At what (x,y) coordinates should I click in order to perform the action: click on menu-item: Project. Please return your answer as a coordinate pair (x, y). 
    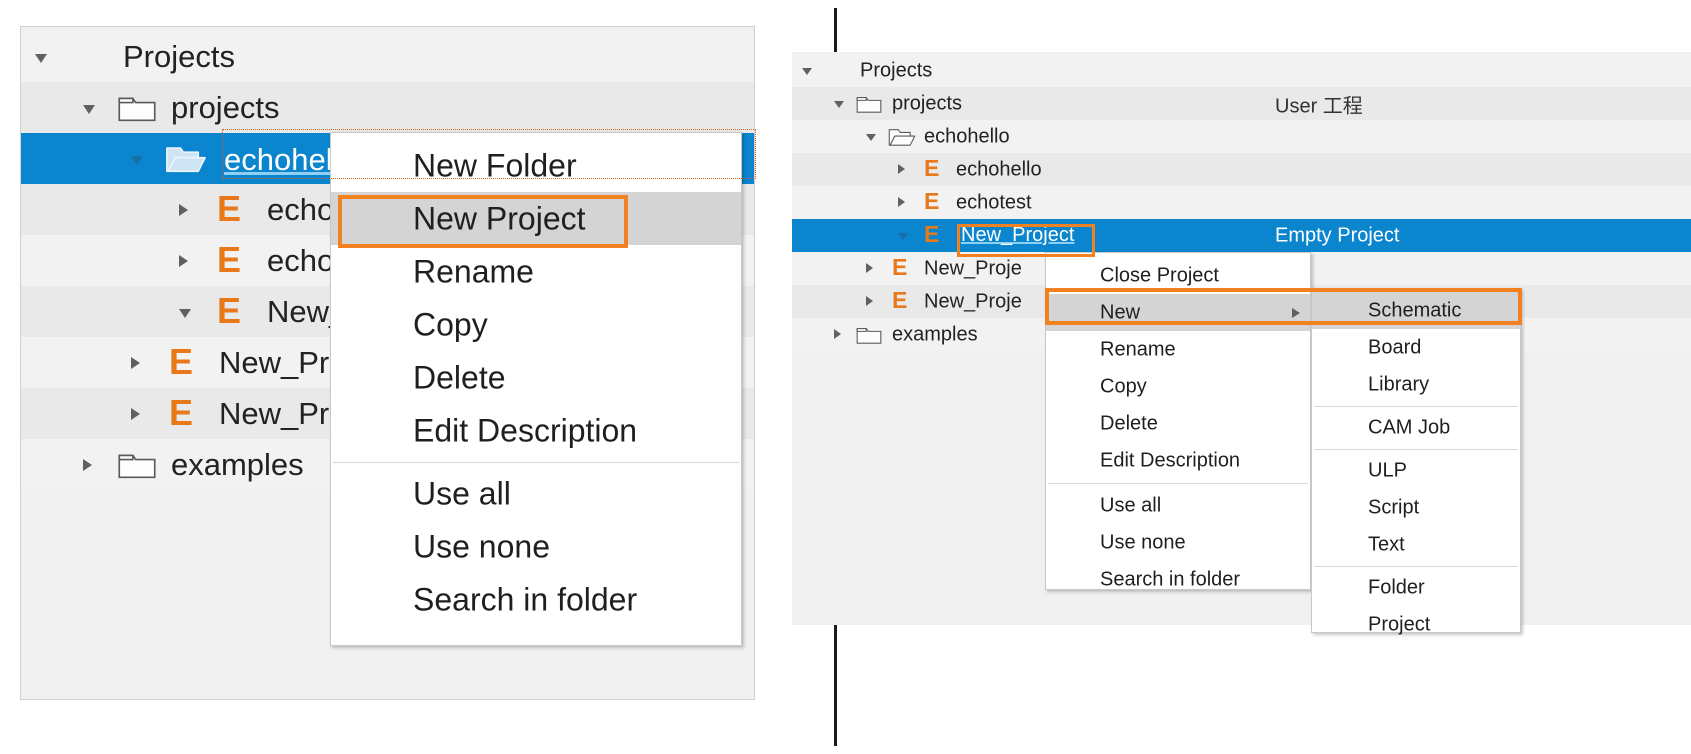
    Looking at the image, I should click on (1416, 624).